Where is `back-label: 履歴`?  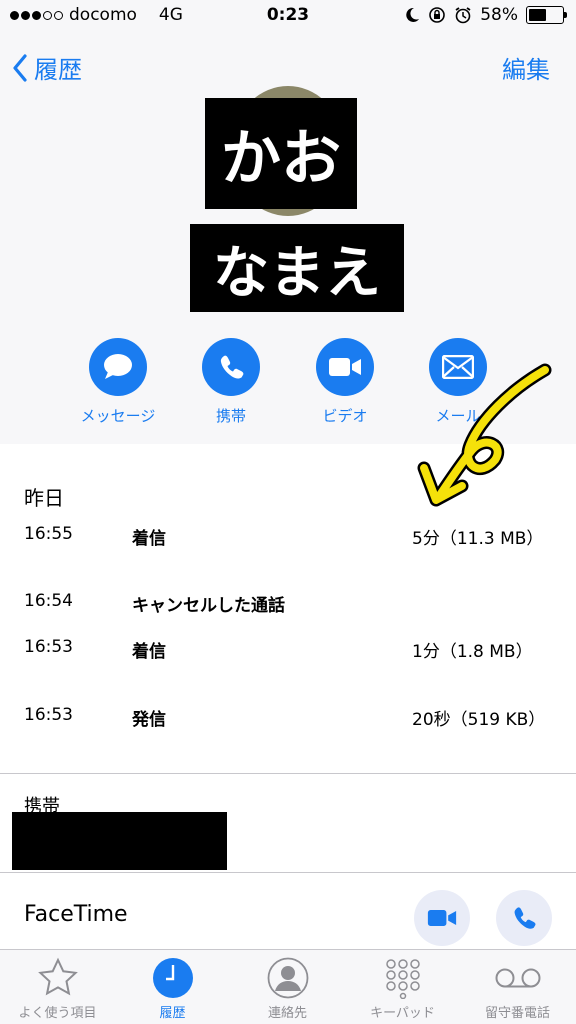
back-label: 履歴 is located at coordinates (58, 70).